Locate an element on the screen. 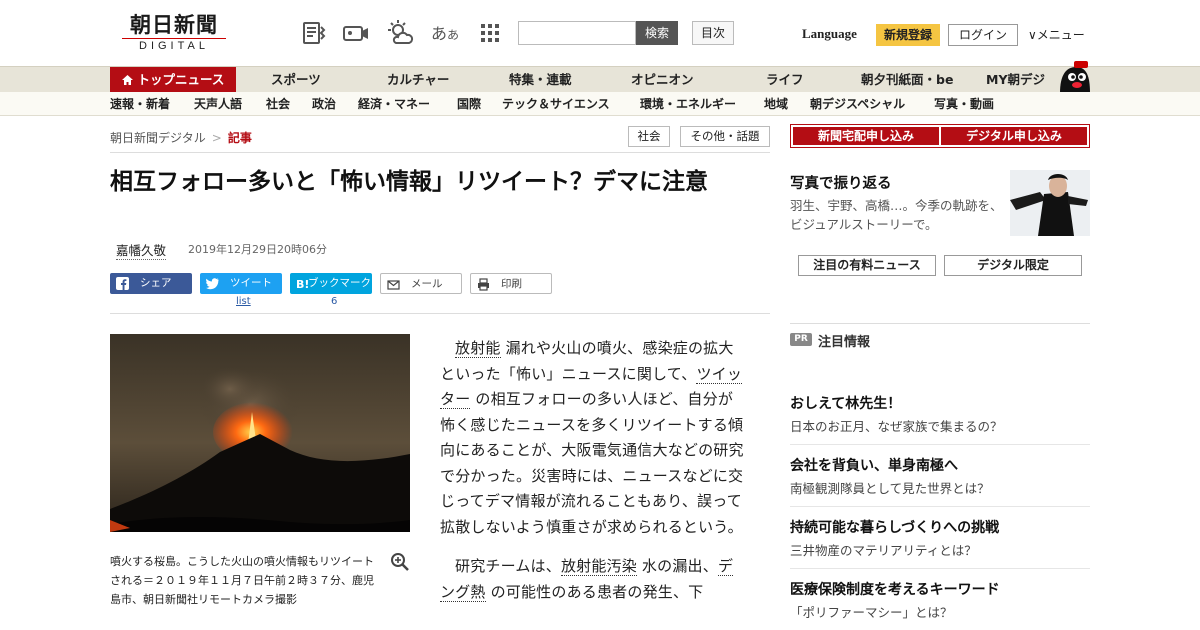  breadcrumb: 朝日新聞デジタル > 記事 is located at coordinates (181, 138).